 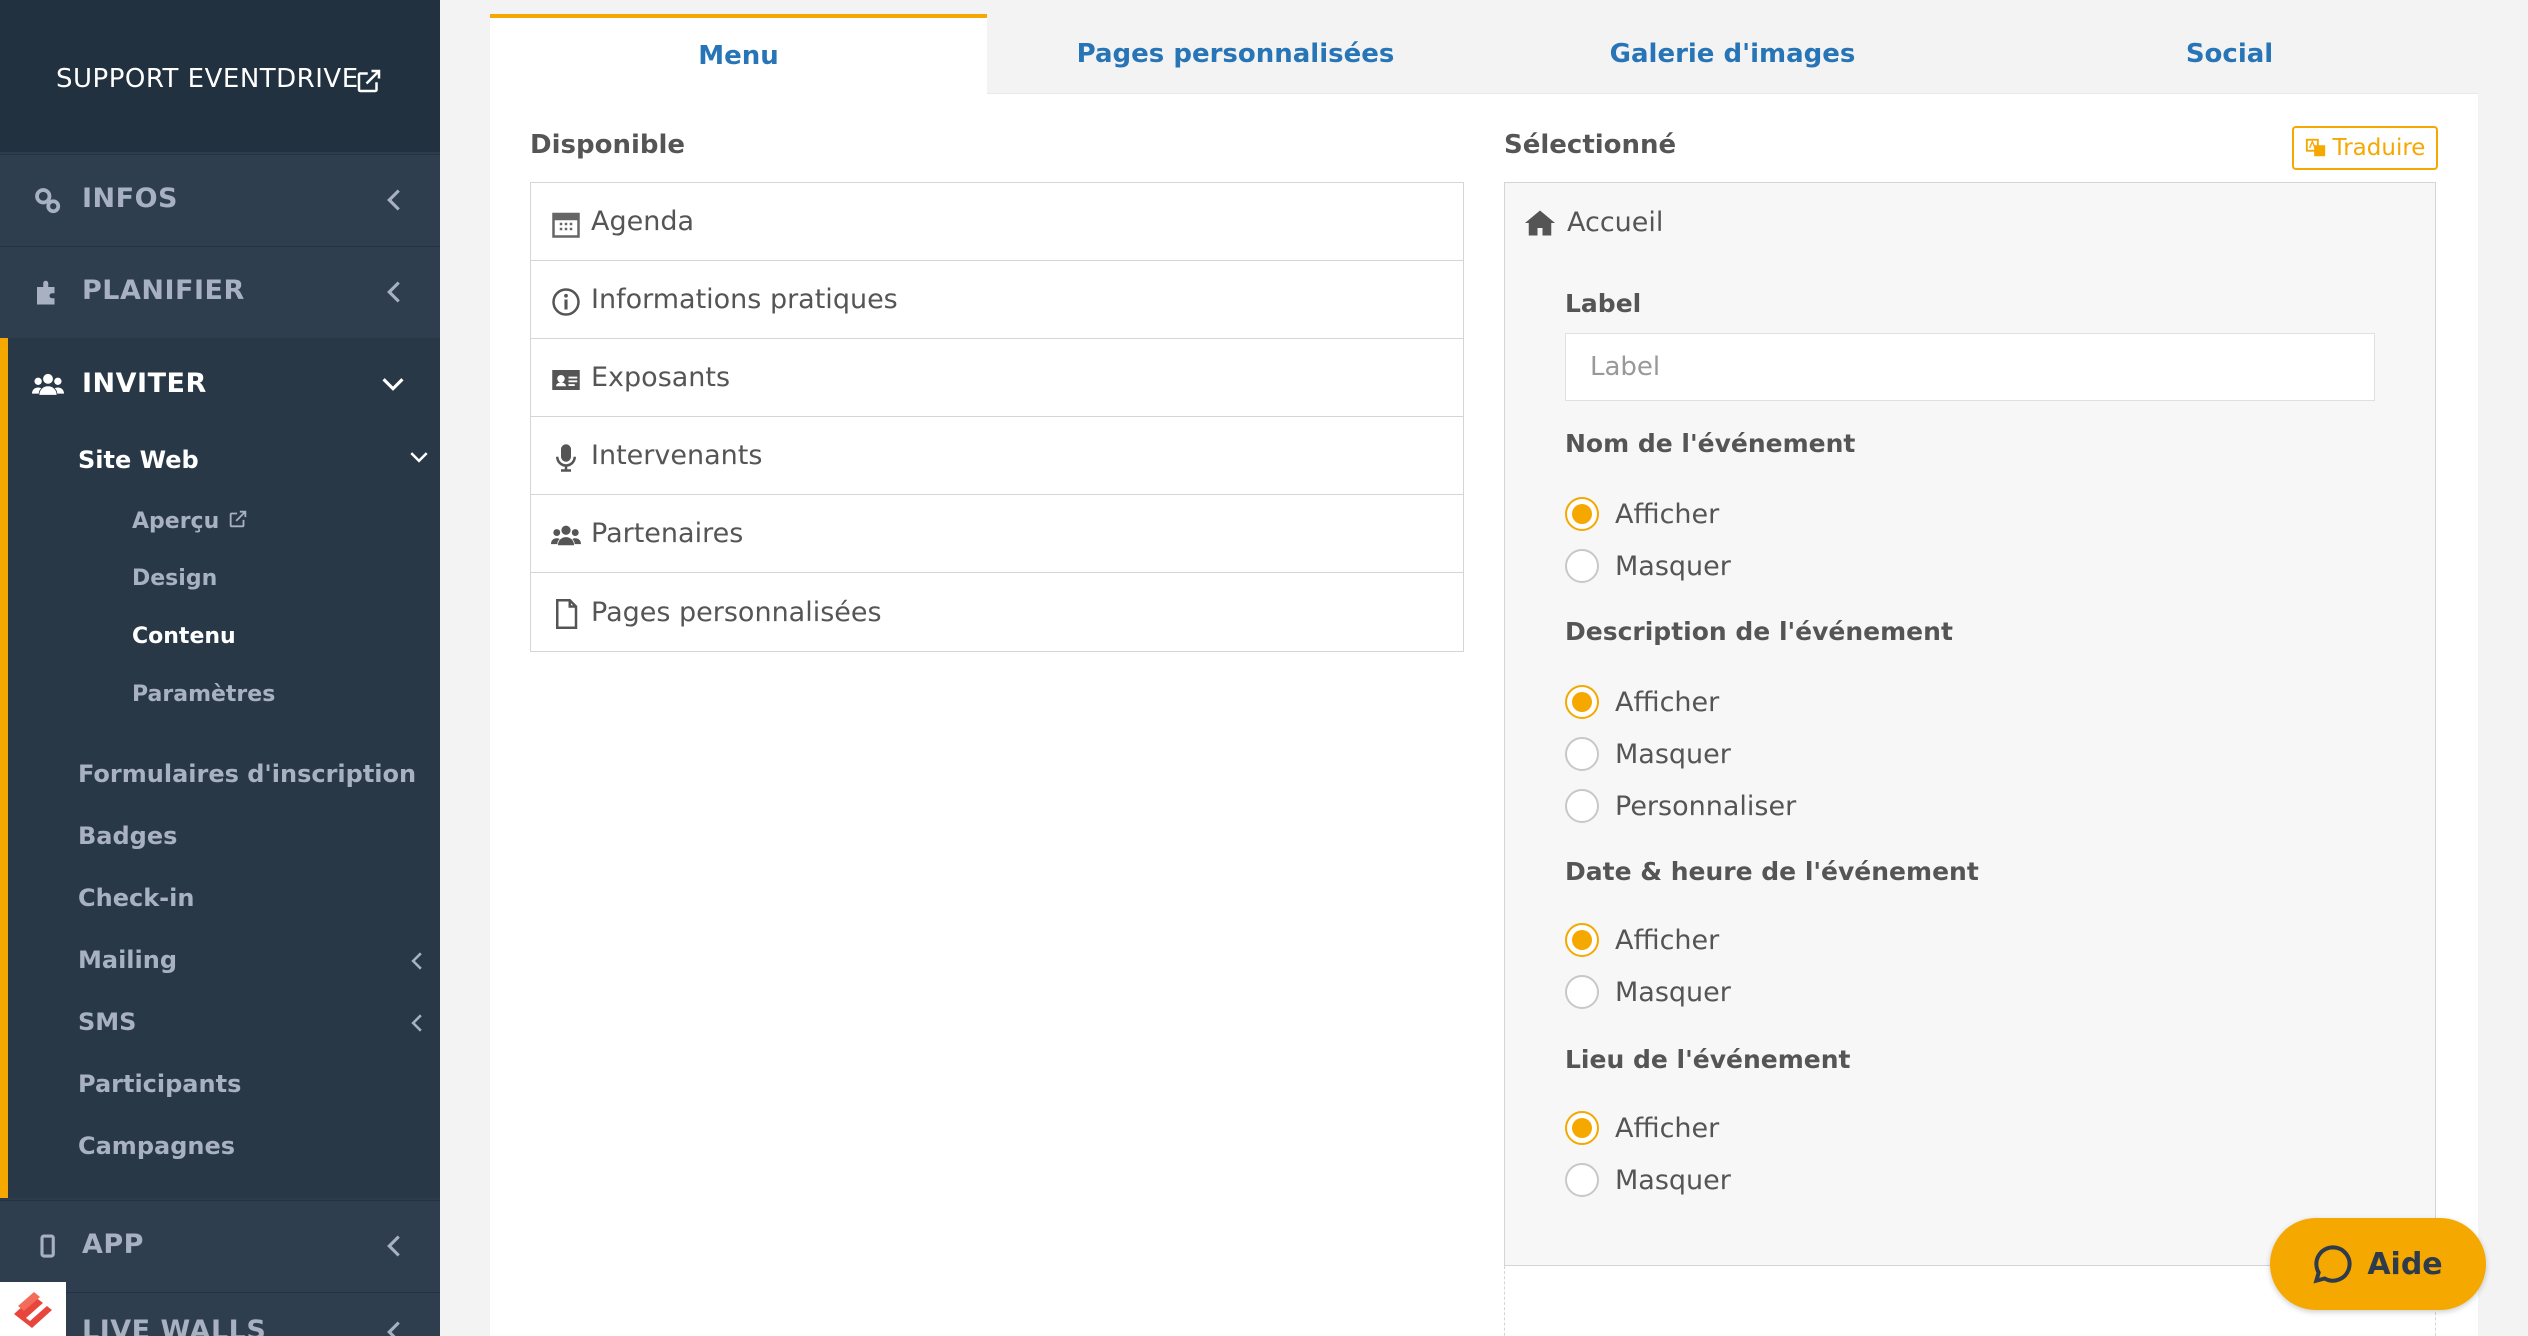 I want to click on list-item-label: Agenda, so click(x=643, y=221).